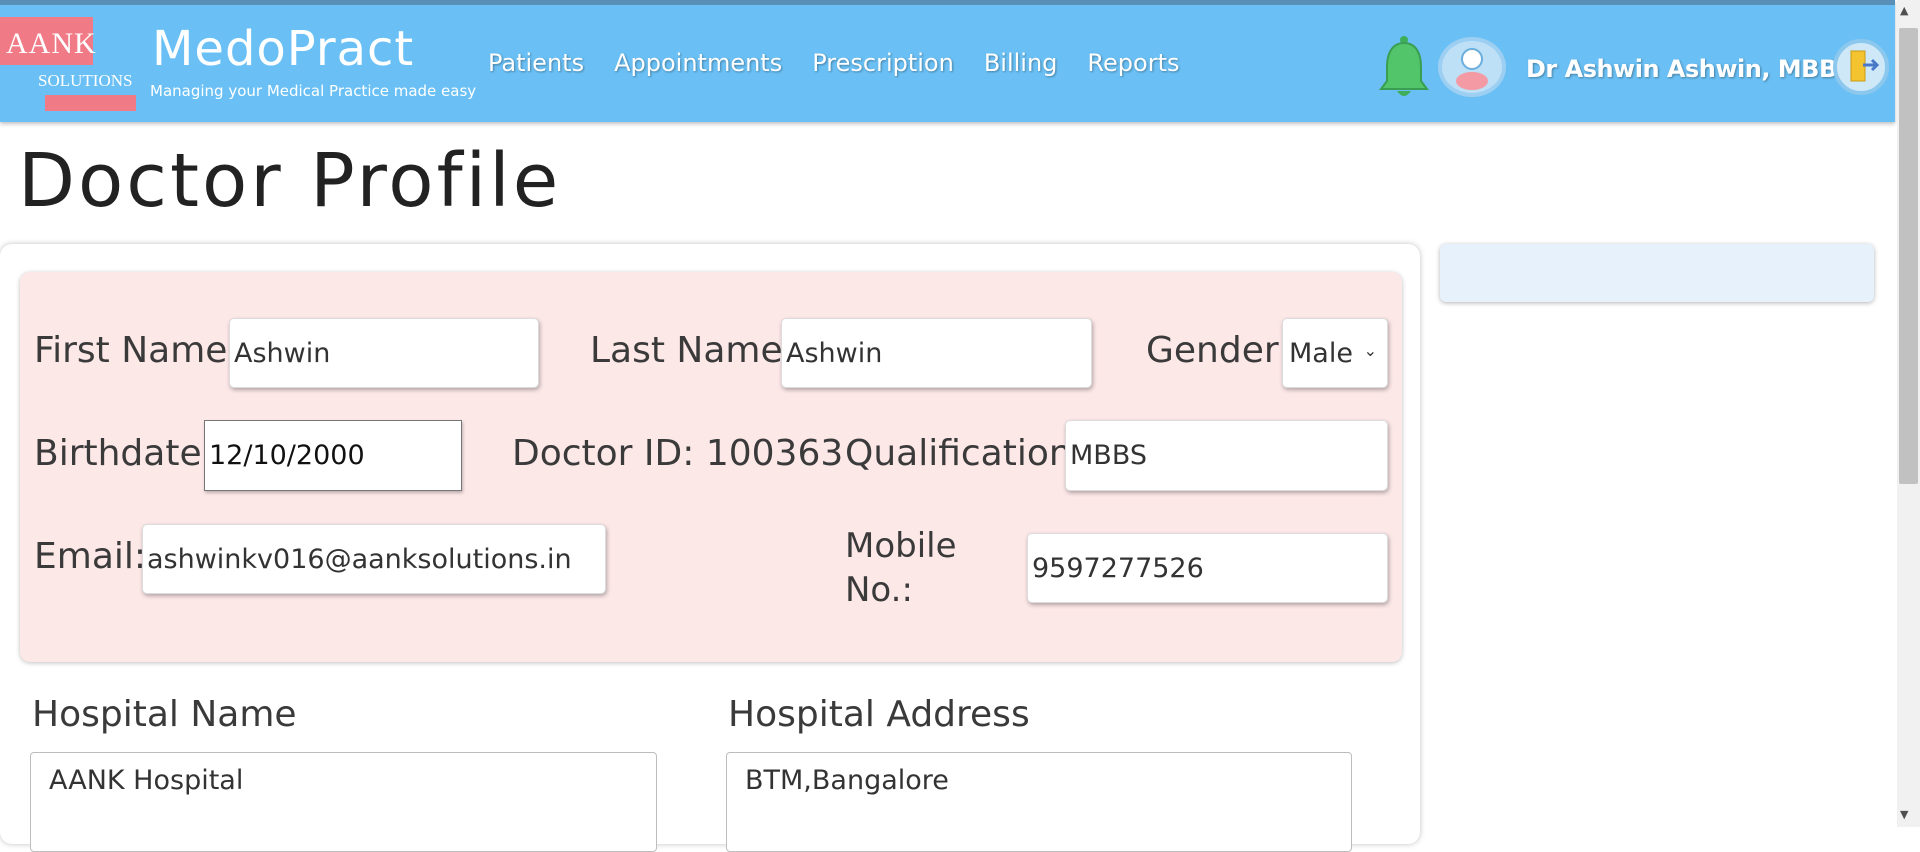 This screenshot has width=1920, height=852. Describe the element at coordinates (90, 556) in the screenshot. I see `email-label: Email:` at that location.